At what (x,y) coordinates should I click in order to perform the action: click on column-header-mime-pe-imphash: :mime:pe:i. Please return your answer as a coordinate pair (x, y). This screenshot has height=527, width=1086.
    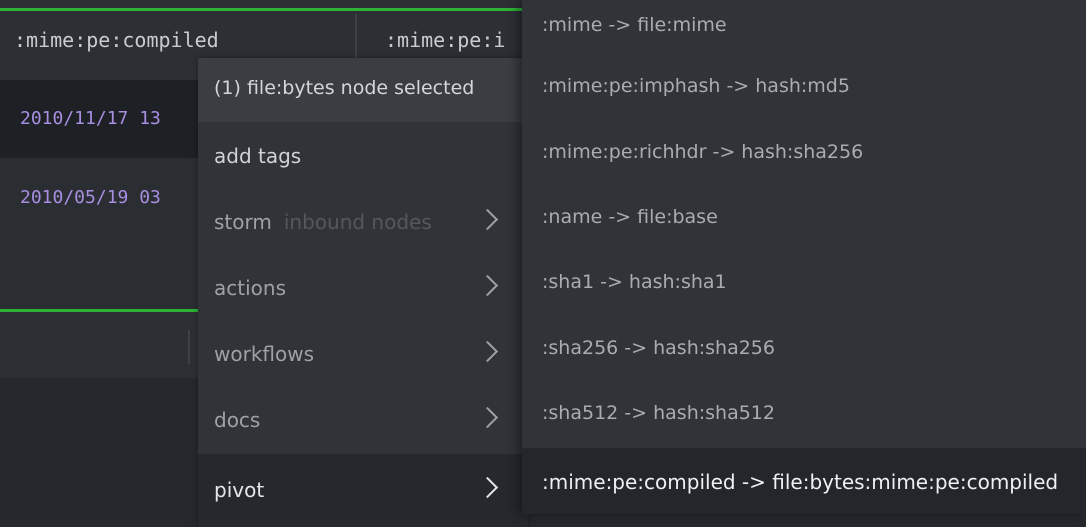
    Looking at the image, I should click on (445, 40).